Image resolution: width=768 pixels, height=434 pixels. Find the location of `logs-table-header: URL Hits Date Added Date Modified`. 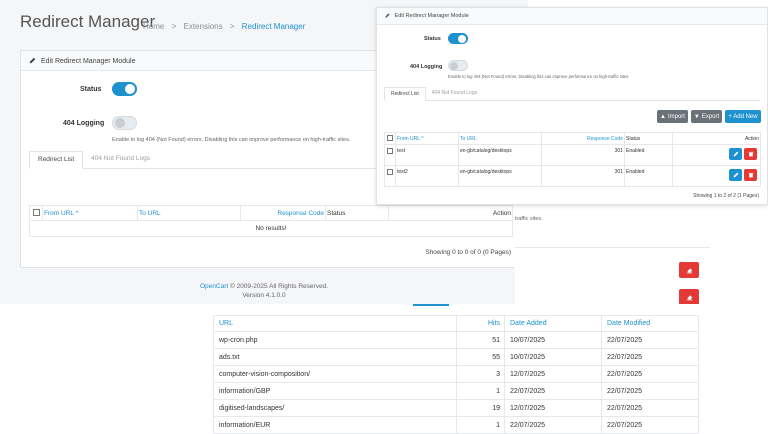

logs-table-header: URL Hits Date Added Date Modified is located at coordinates (456, 323).